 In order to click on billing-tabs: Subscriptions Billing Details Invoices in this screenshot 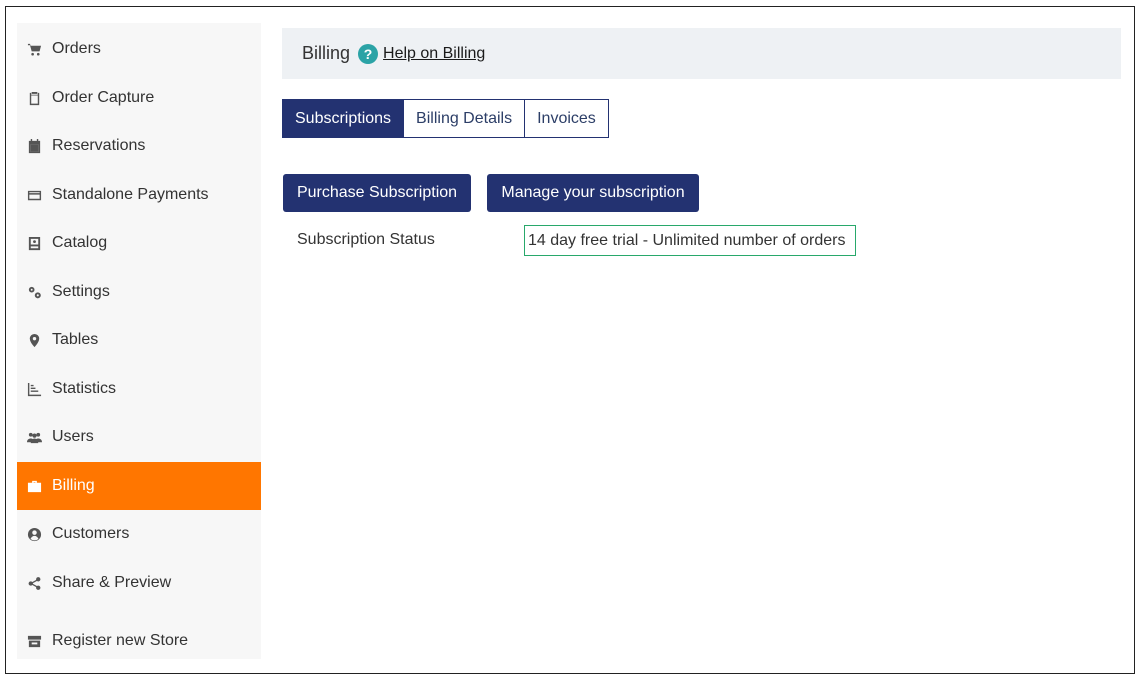, I will do `click(445, 118)`.